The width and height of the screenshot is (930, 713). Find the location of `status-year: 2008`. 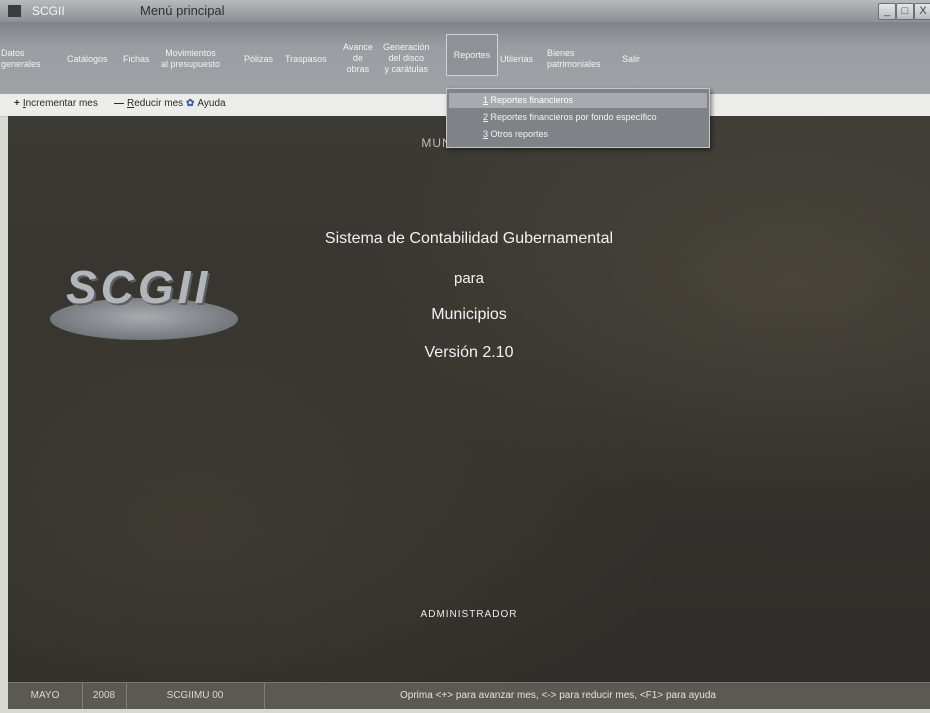

status-year: 2008 is located at coordinates (104, 696).